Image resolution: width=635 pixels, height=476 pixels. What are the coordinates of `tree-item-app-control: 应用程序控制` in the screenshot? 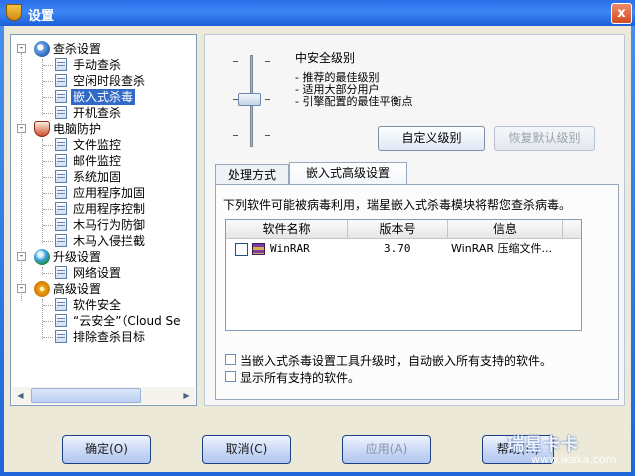 It's located at (103, 209).